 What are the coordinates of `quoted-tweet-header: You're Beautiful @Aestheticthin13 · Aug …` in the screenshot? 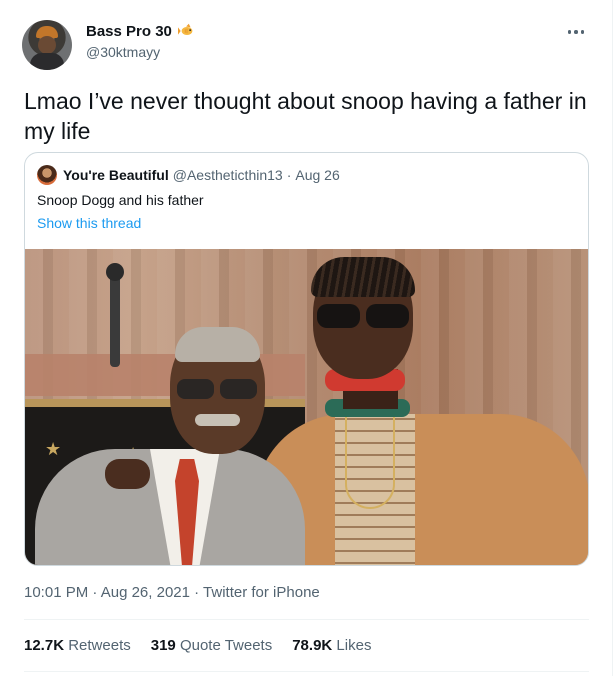 It's located at (188, 175).